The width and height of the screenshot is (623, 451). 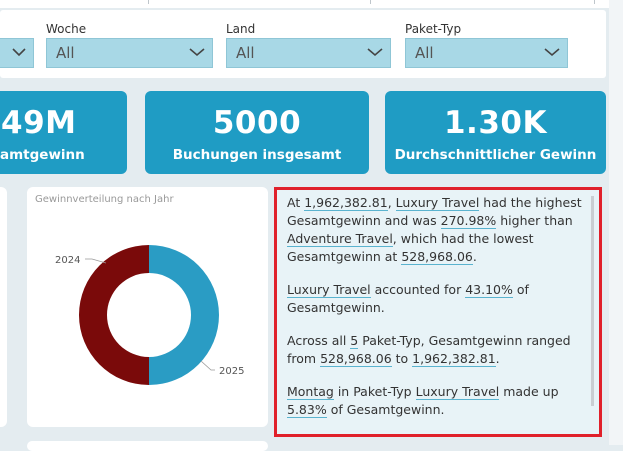 I want to click on narrative-value: 43.10%, so click(x=489, y=290).